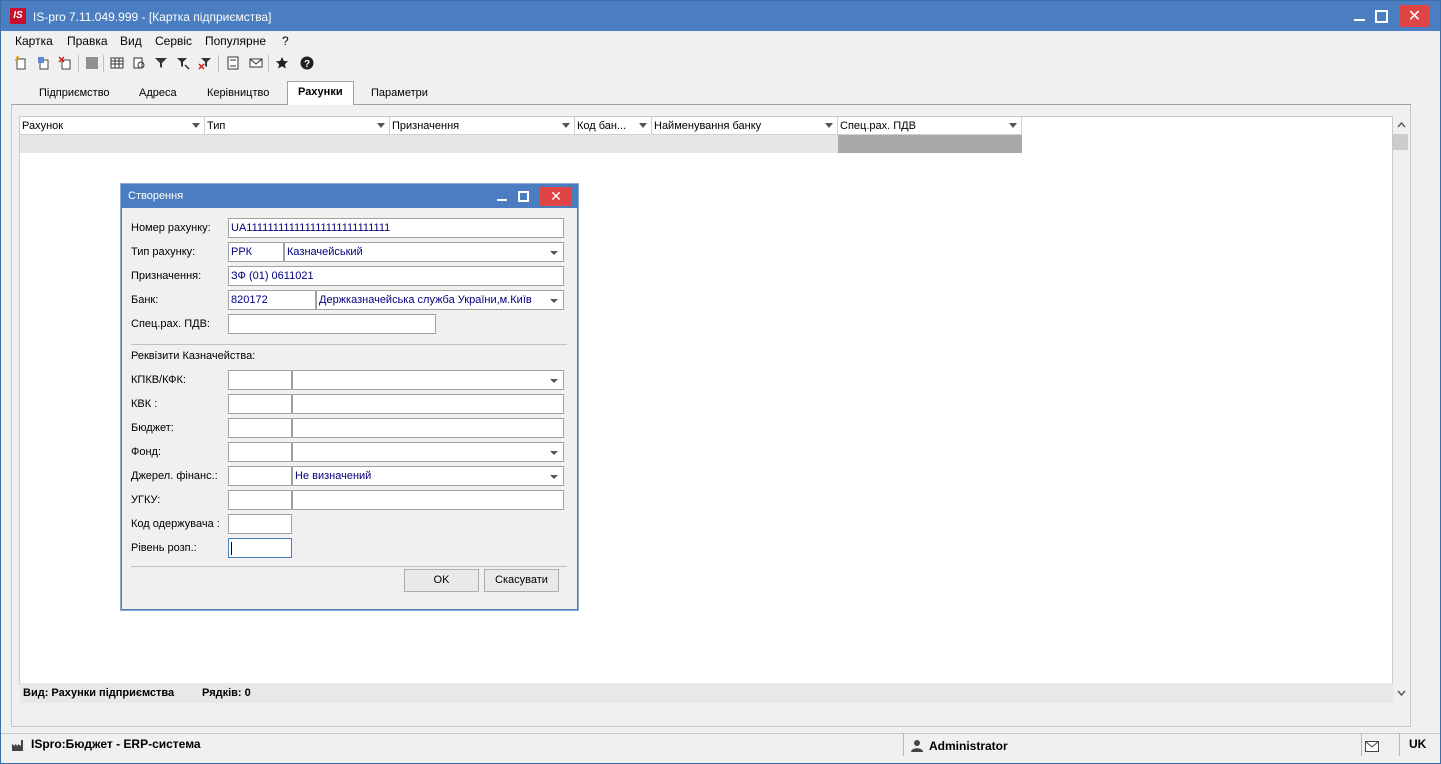 This screenshot has height=764, width=1441. Describe the element at coordinates (260, 548) in the screenshot. I see `distribution-level-field` at that location.